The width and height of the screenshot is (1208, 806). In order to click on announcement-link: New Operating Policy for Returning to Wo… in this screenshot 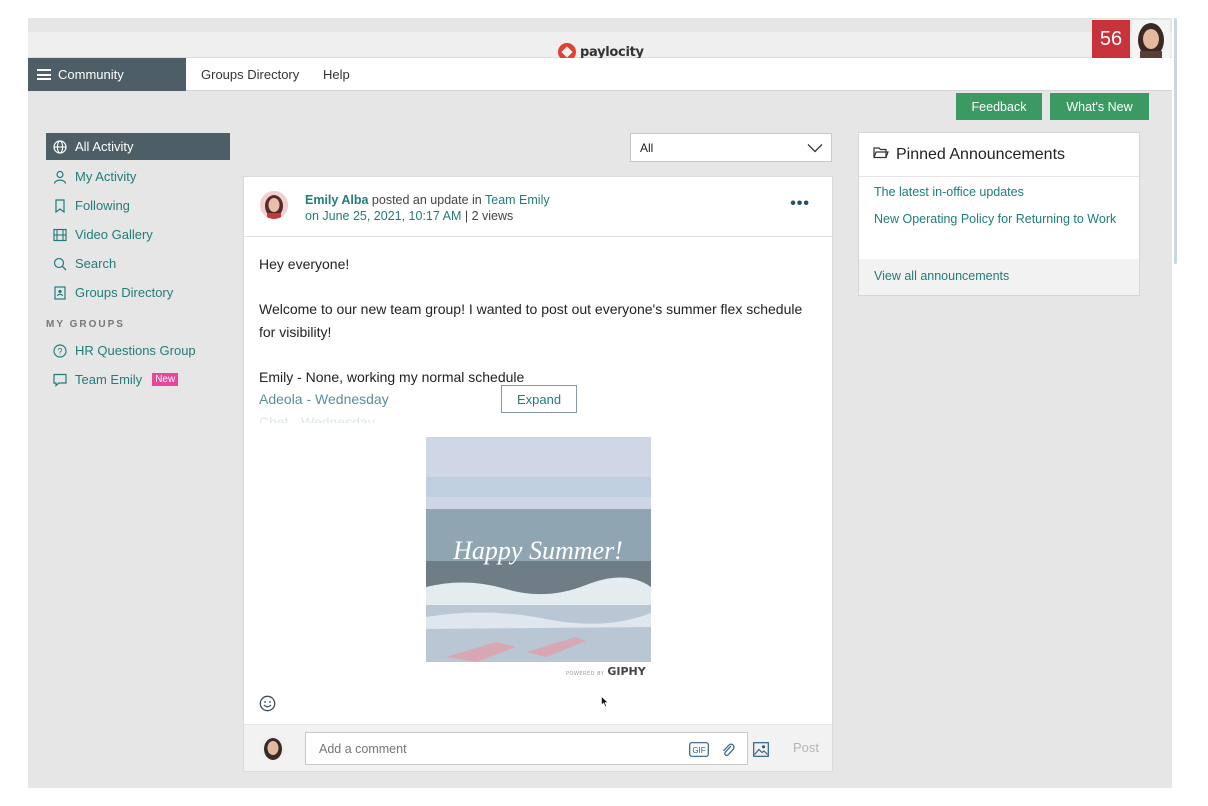, I will do `click(999, 219)`.